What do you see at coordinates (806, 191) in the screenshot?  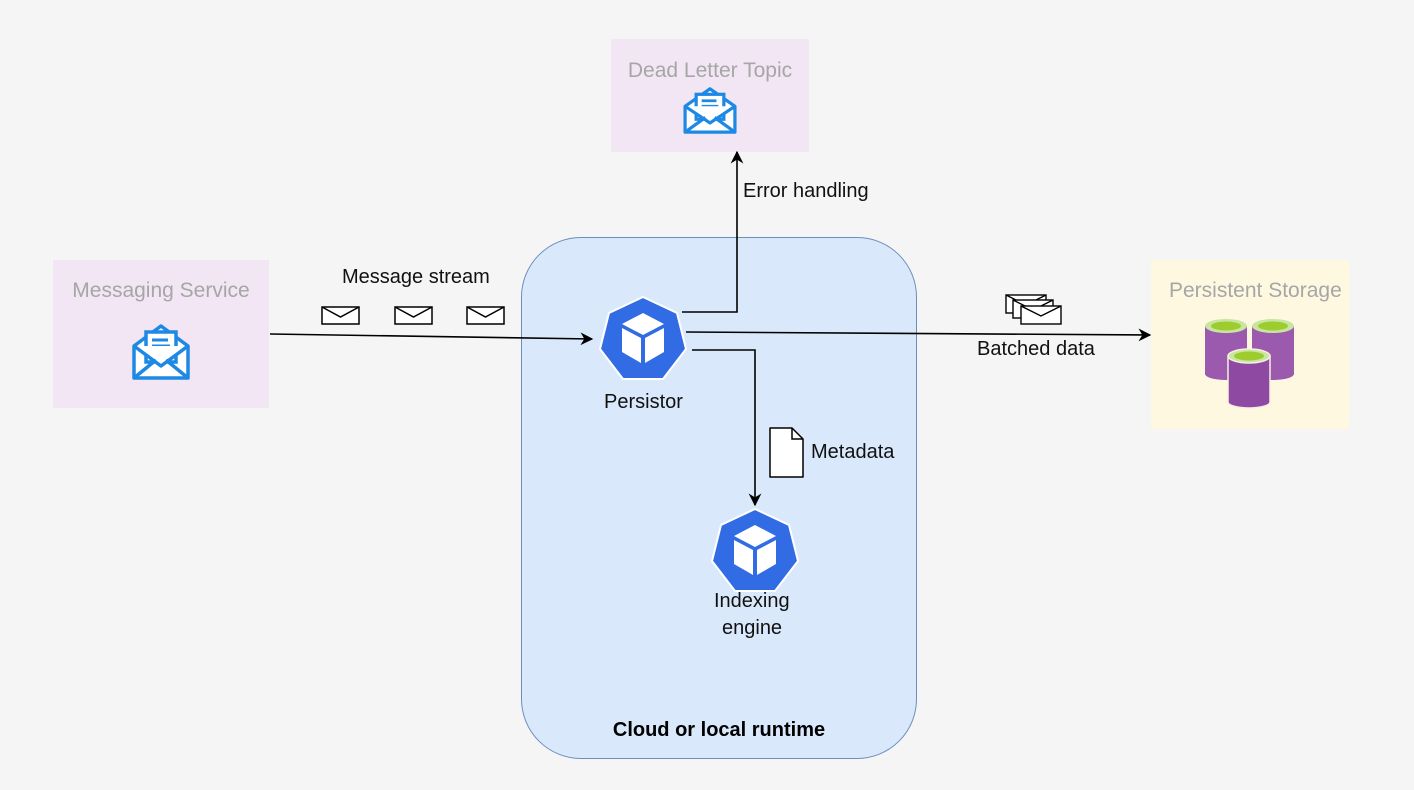 I see `error-handling-label: Error handling` at bounding box center [806, 191].